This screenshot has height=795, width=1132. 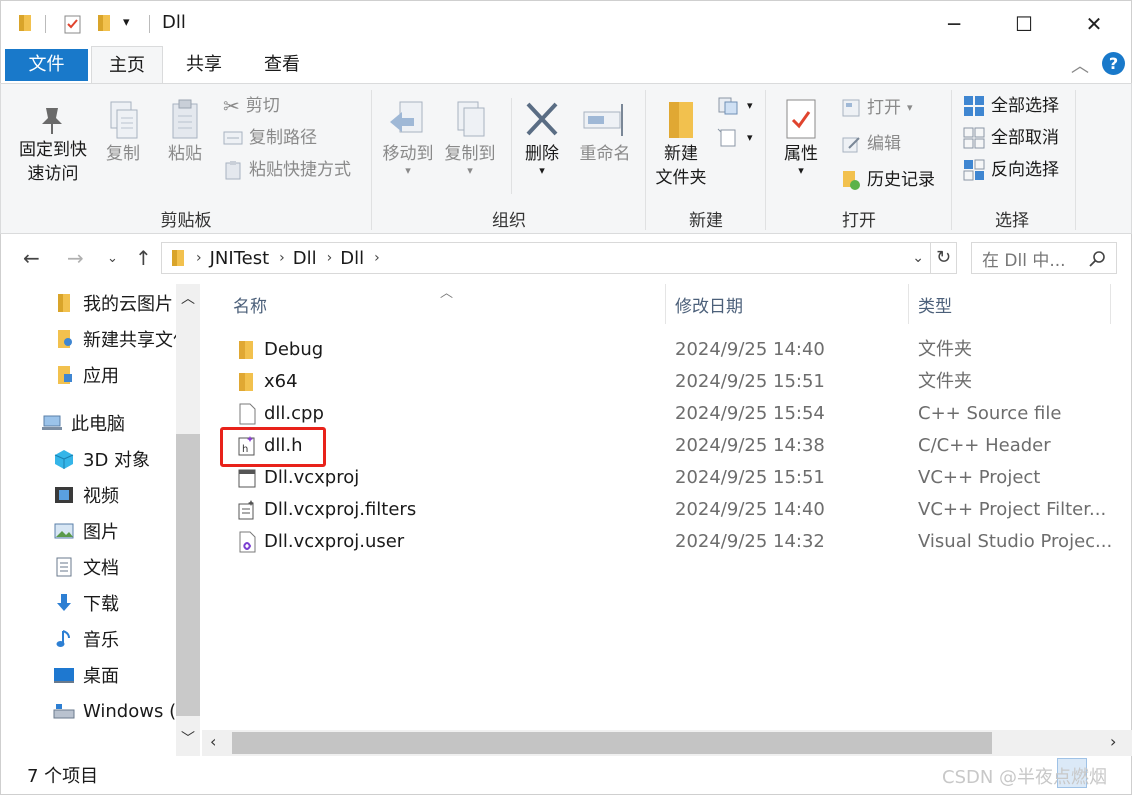 I want to click on nav-item-documents: 文档, so click(x=86, y=567).